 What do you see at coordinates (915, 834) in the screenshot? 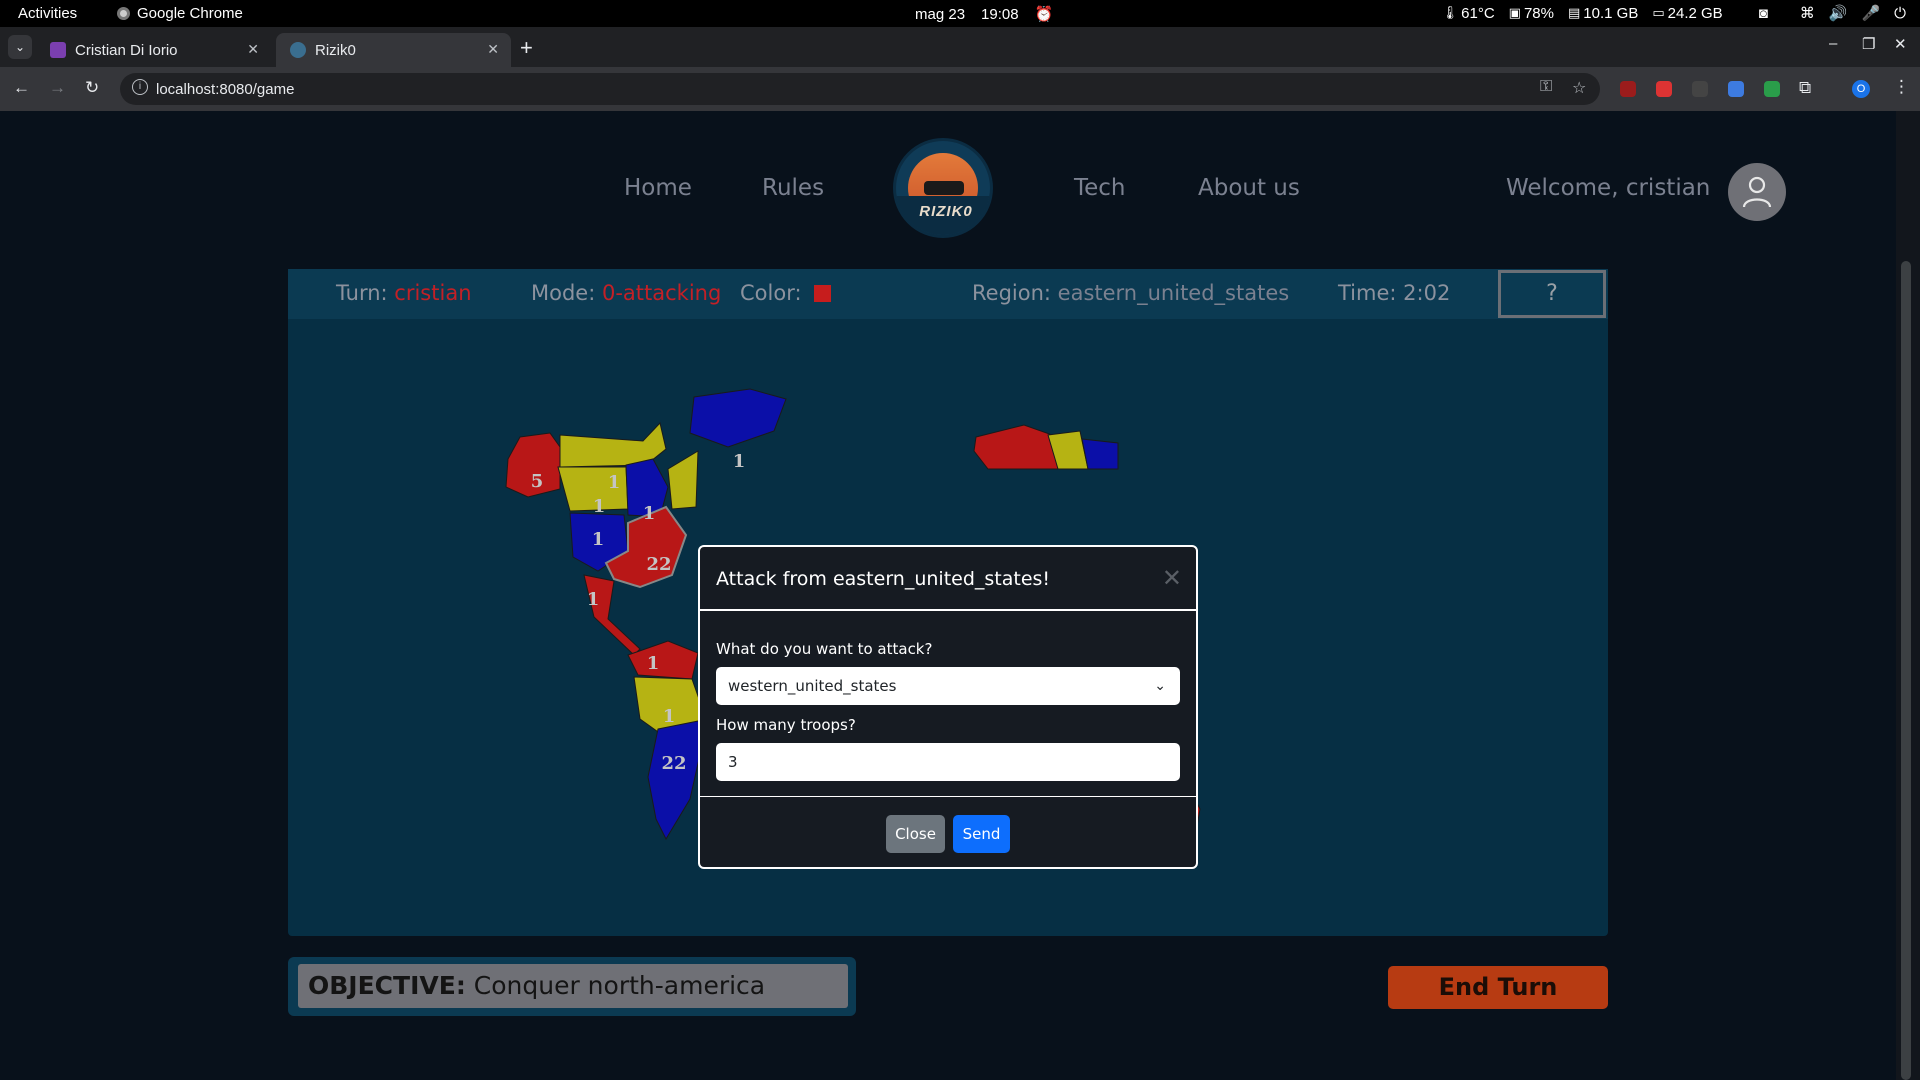
I see `close-button: Close` at bounding box center [915, 834].